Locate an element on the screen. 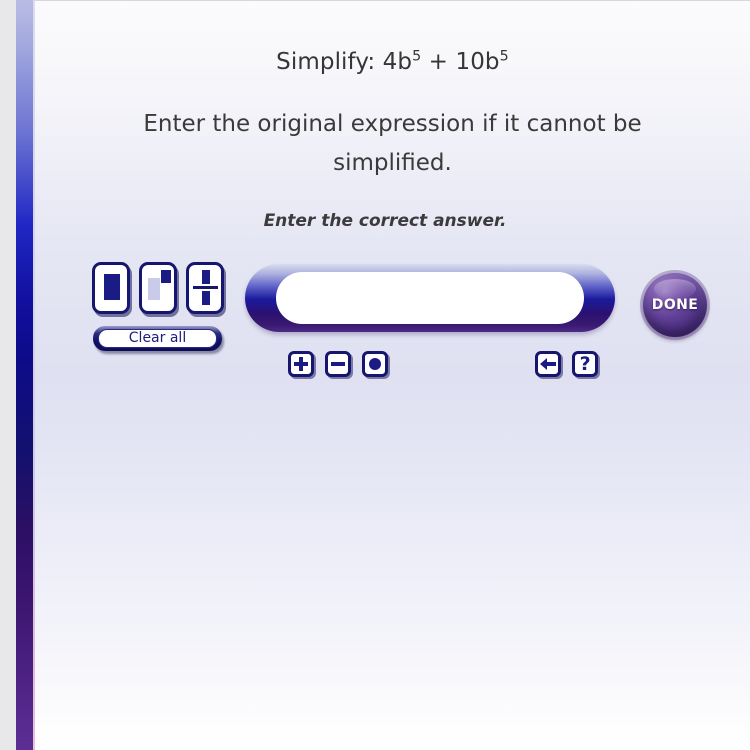 The height and width of the screenshot is (750, 750). utility-button-group: ? is located at coordinates (567, 364).